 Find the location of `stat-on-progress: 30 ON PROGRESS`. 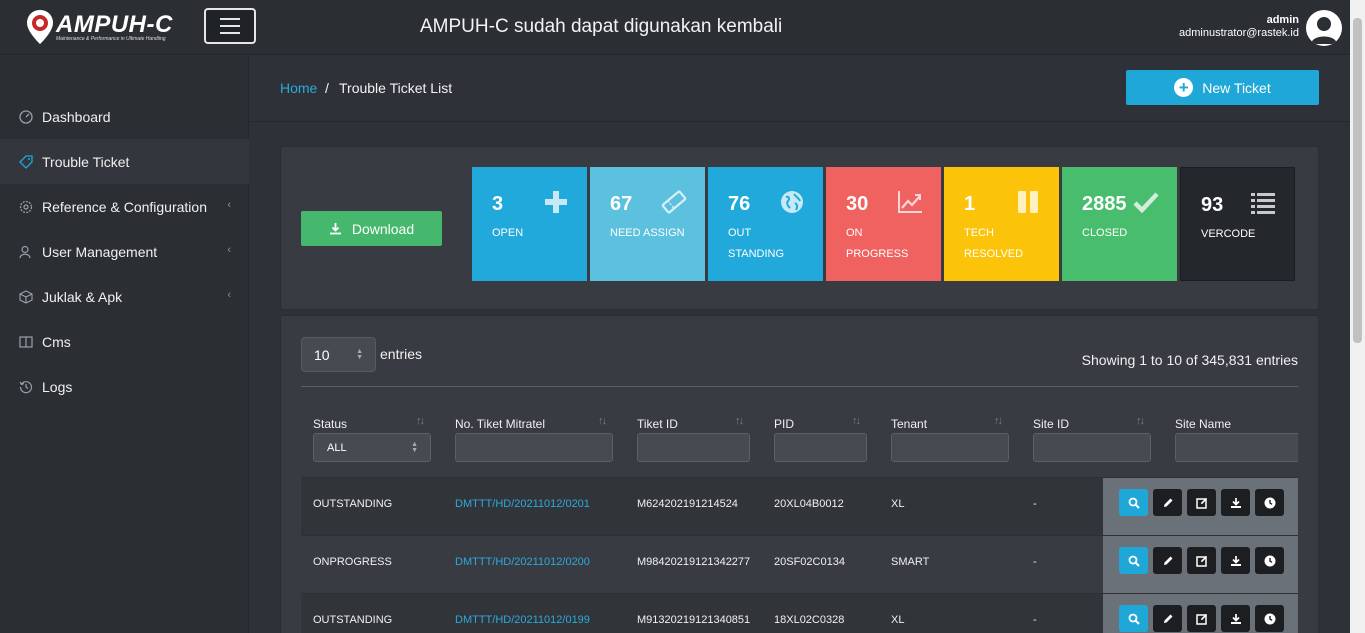

stat-on-progress: 30 ON PROGRESS is located at coordinates (883, 224).